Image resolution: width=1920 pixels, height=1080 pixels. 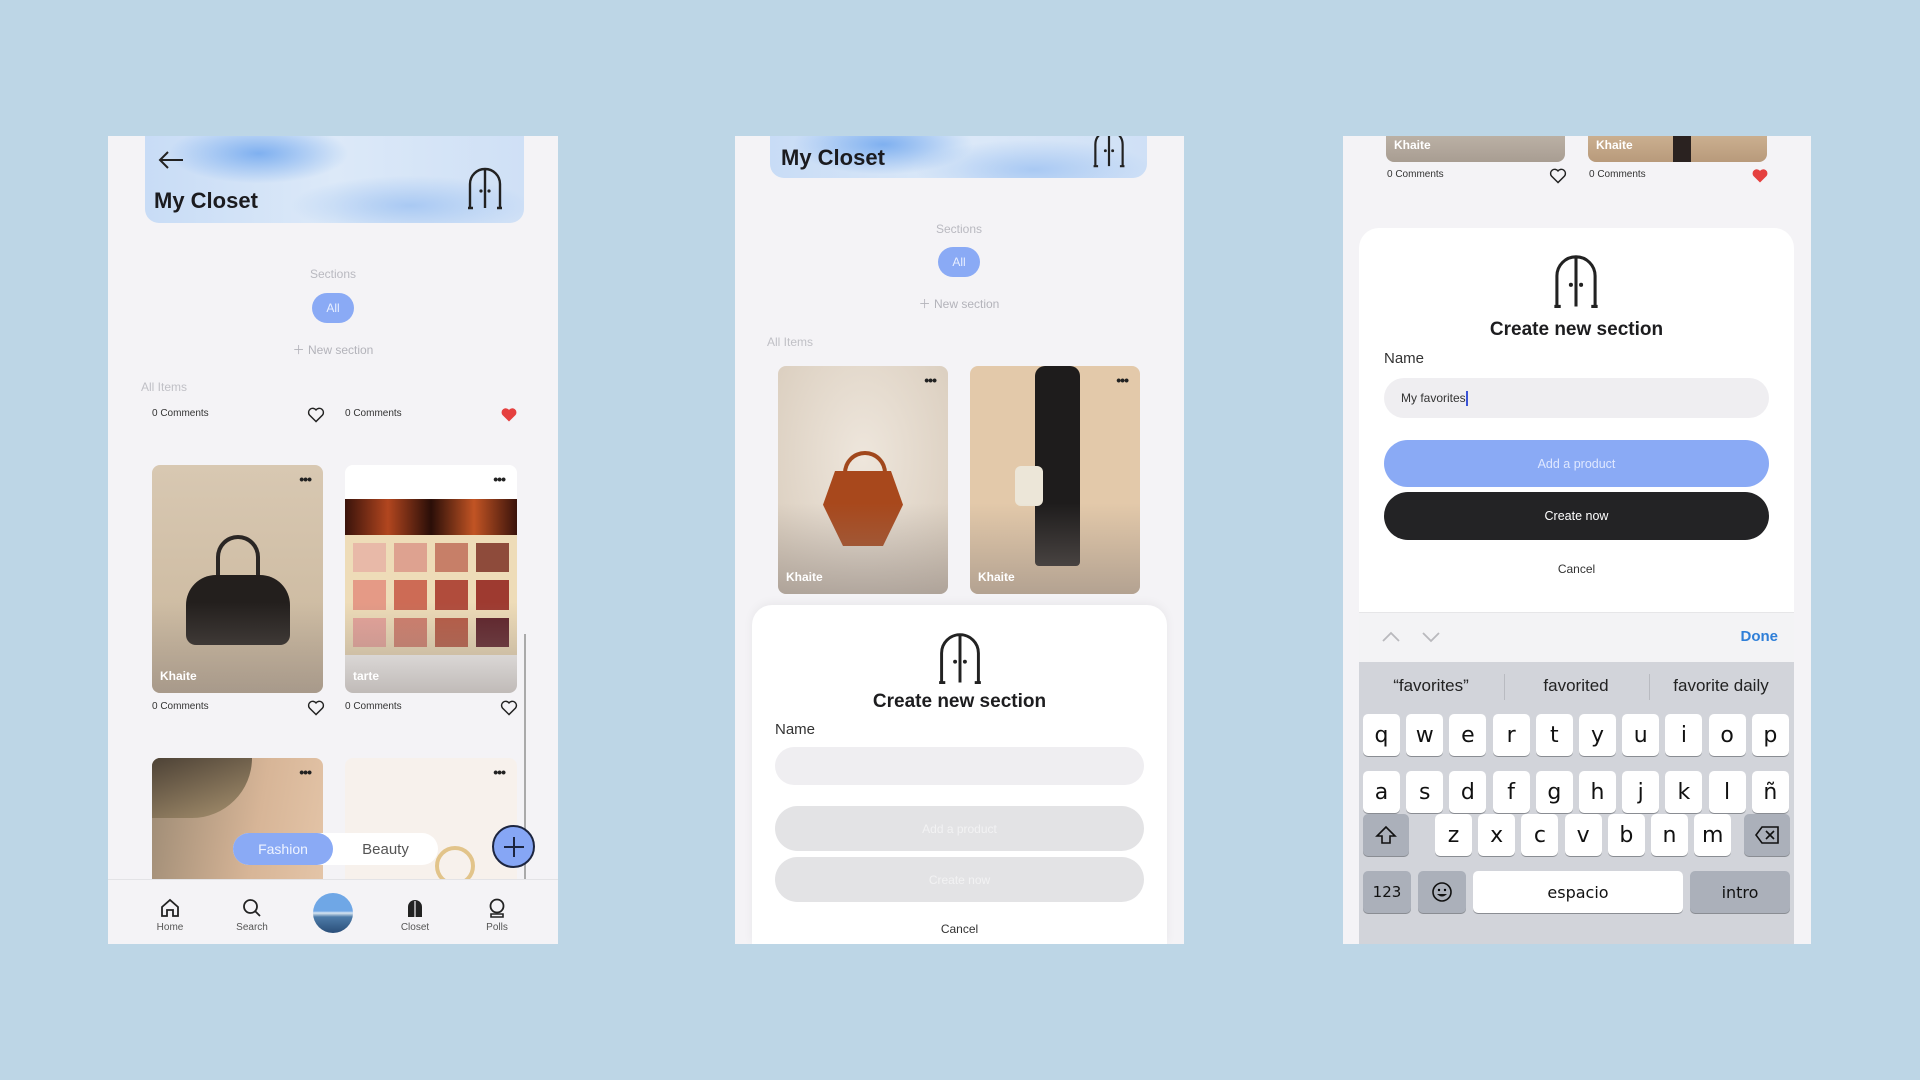 What do you see at coordinates (283, 849) in the screenshot?
I see `fashion-tab: Fashion` at bounding box center [283, 849].